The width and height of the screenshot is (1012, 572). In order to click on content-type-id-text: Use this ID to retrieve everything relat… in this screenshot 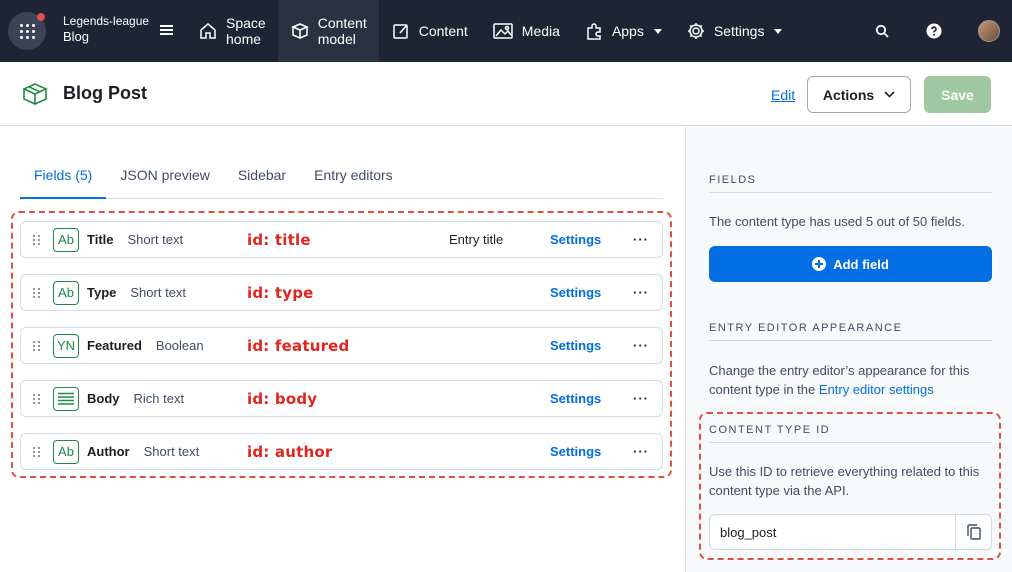, I will do `click(844, 481)`.